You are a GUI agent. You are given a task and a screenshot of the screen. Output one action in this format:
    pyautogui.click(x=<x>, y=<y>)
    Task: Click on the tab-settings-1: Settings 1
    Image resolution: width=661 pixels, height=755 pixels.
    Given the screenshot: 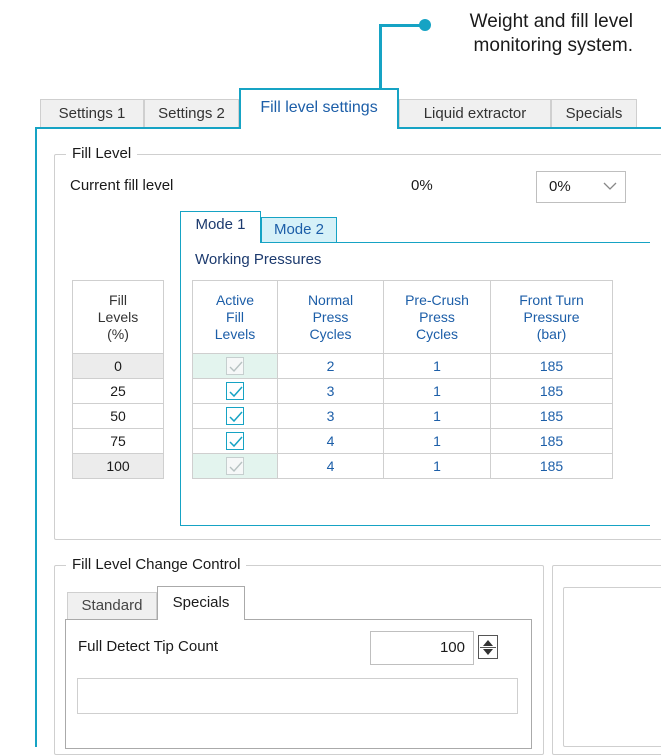 What is the action you would take?
    pyautogui.click(x=92, y=113)
    